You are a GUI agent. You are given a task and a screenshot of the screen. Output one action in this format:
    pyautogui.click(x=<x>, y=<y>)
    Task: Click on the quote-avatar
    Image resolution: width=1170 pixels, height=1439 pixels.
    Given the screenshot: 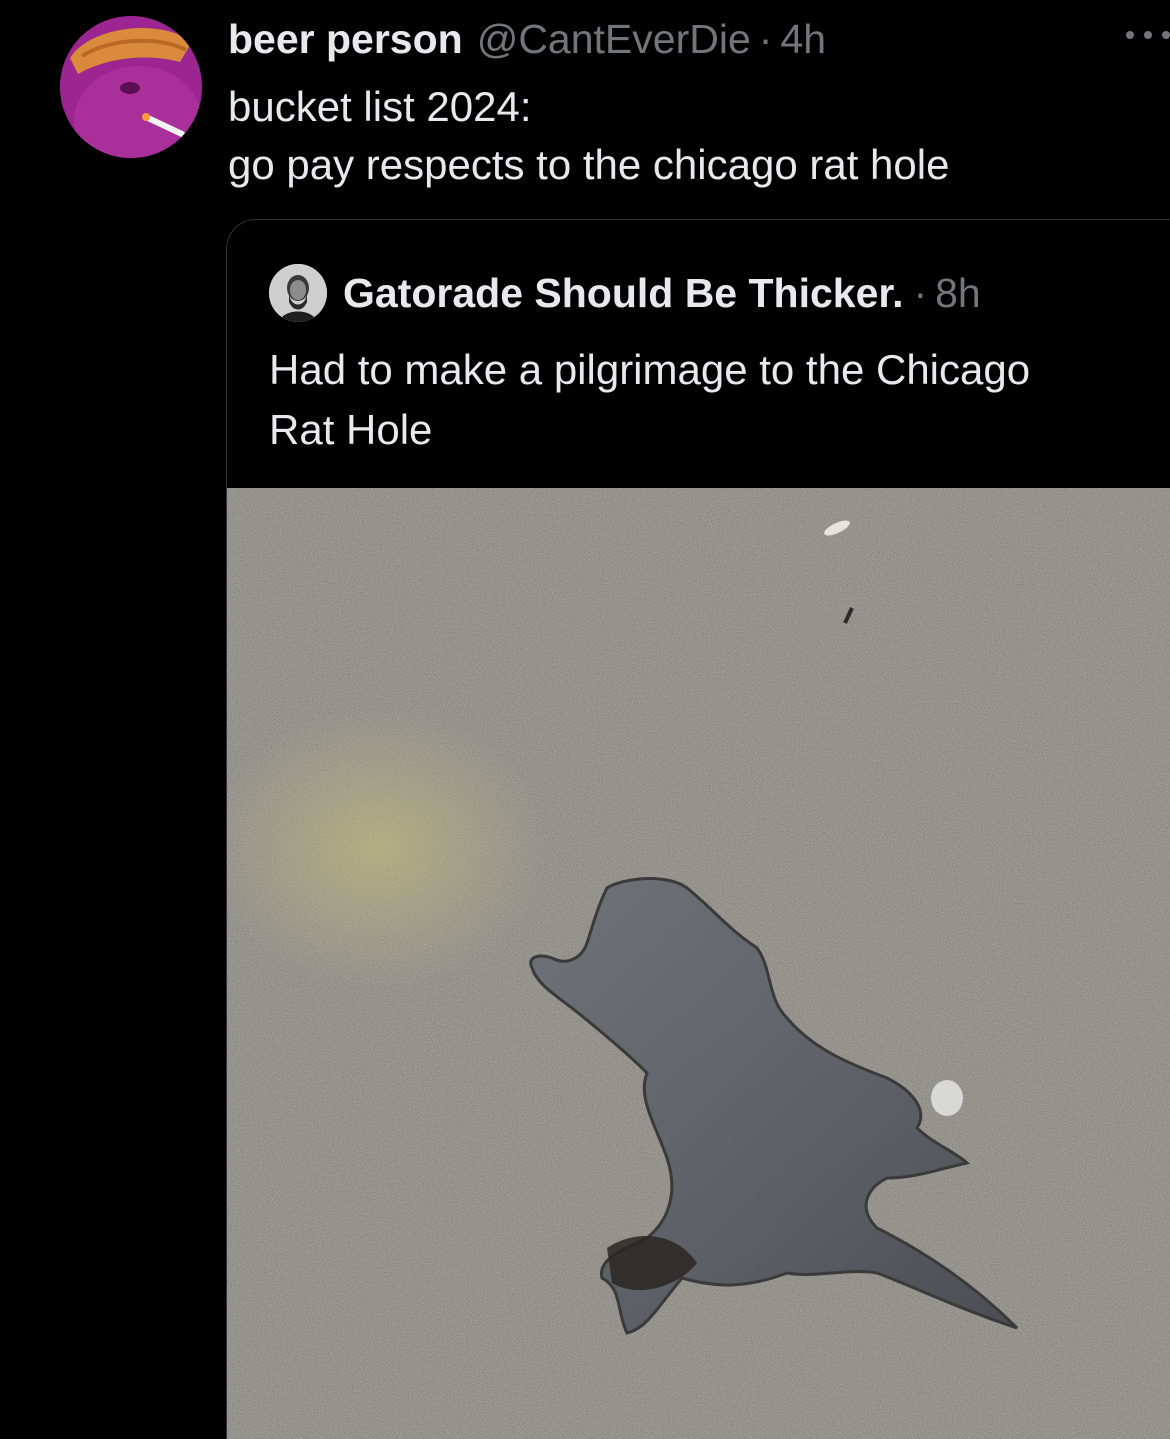 What is the action you would take?
    pyautogui.click(x=298, y=293)
    